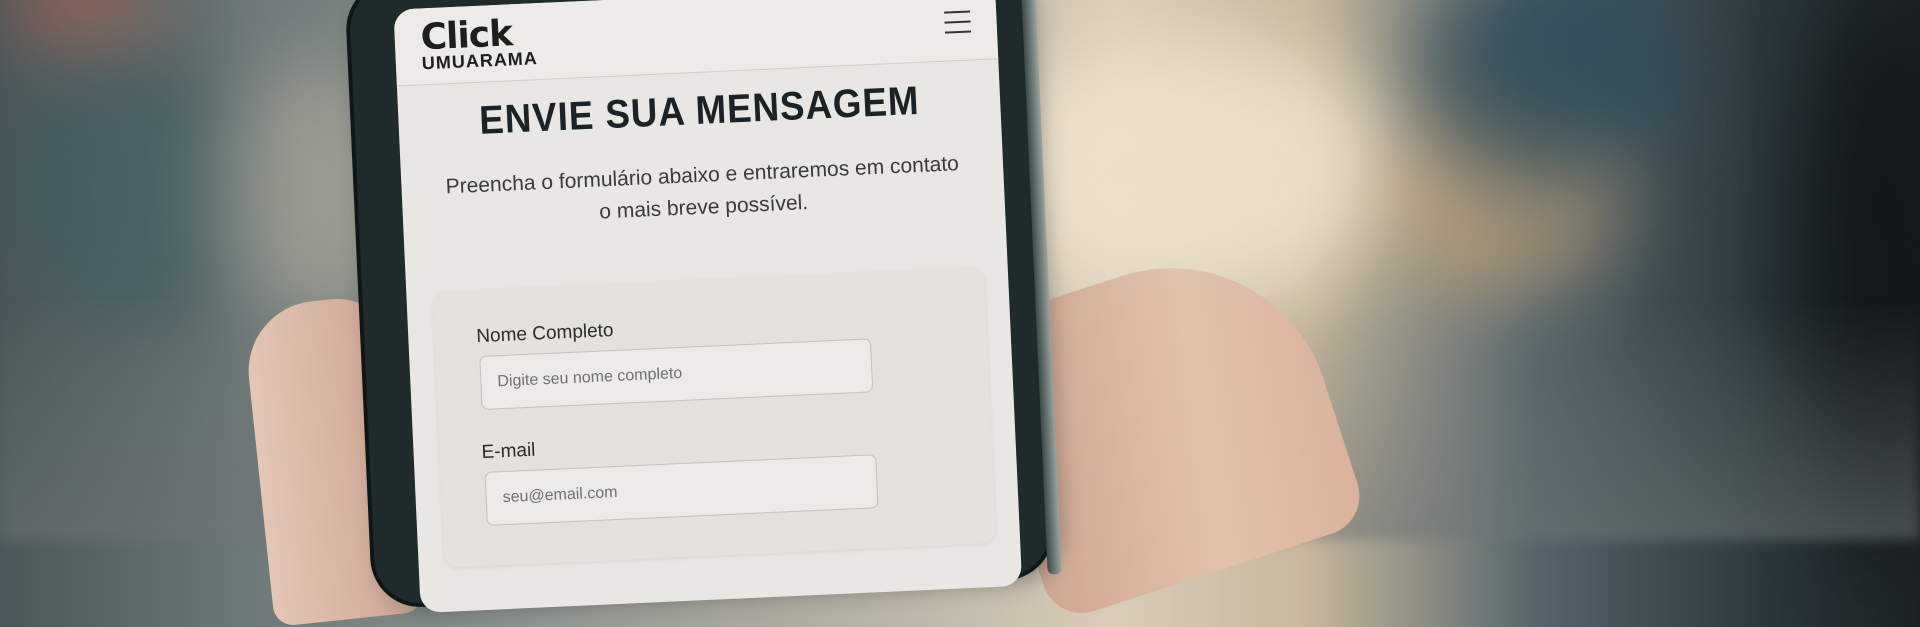  Describe the element at coordinates (958, 22) in the screenshot. I see `hamburger-menu-icon` at that location.